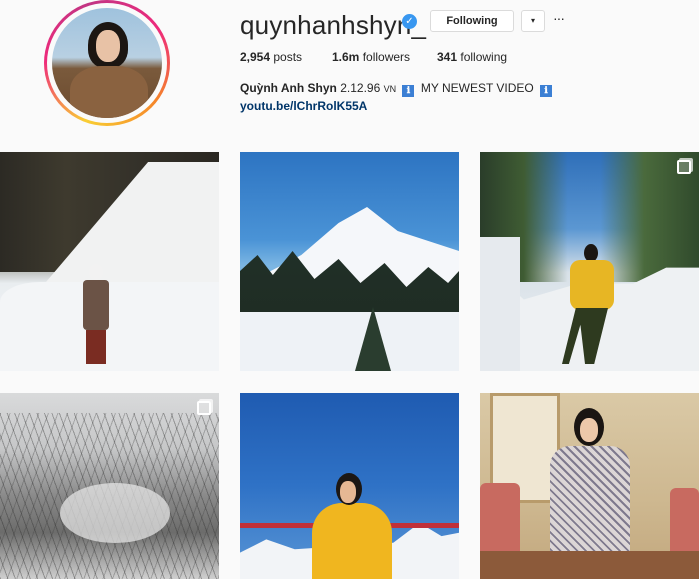 This screenshot has width=699, height=579. I want to click on posts-stat: 2,954 posts, so click(271, 57).